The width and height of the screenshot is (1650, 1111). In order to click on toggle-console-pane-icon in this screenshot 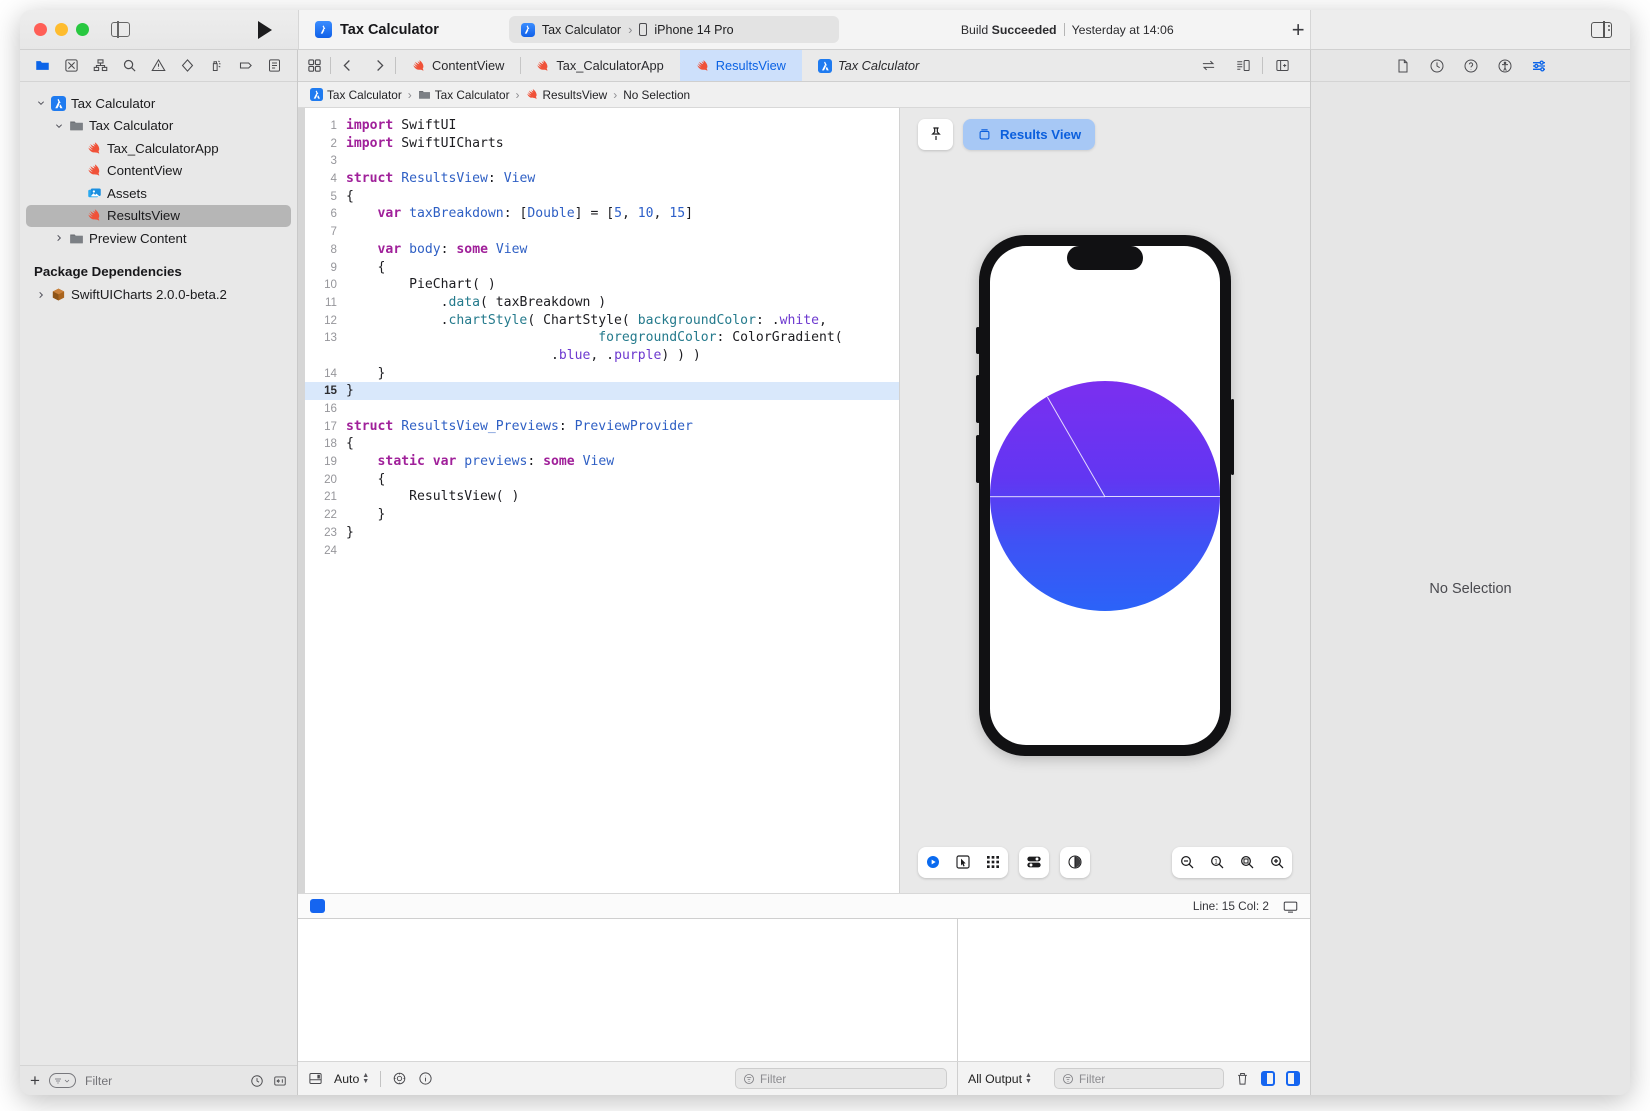, I will do `click(1293, 1078)`.